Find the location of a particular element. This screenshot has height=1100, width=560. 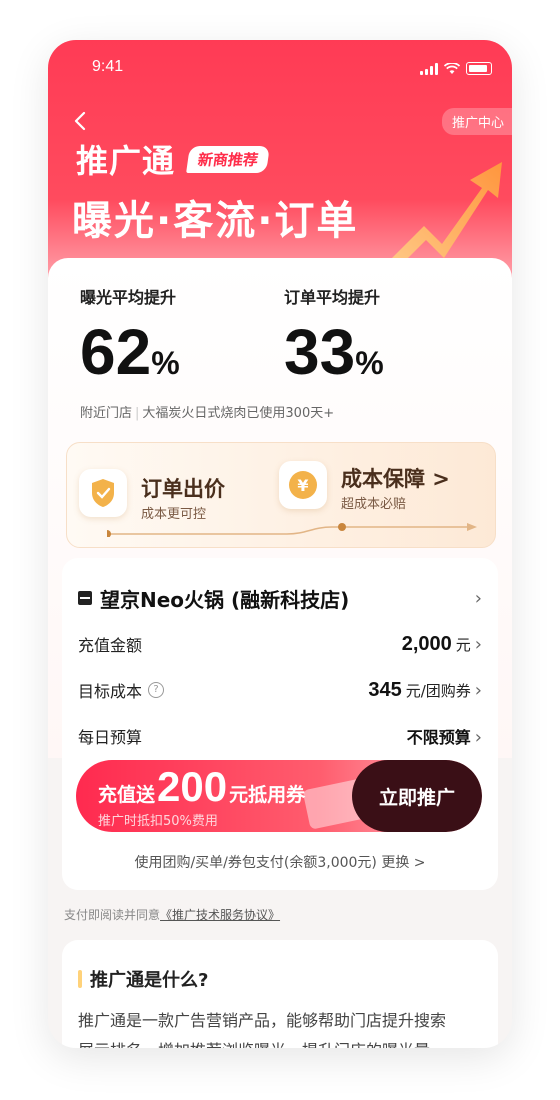

agreement-note: 支付即阅读并同意《推广技术服务协议》 is located at coordinates (172, 915).